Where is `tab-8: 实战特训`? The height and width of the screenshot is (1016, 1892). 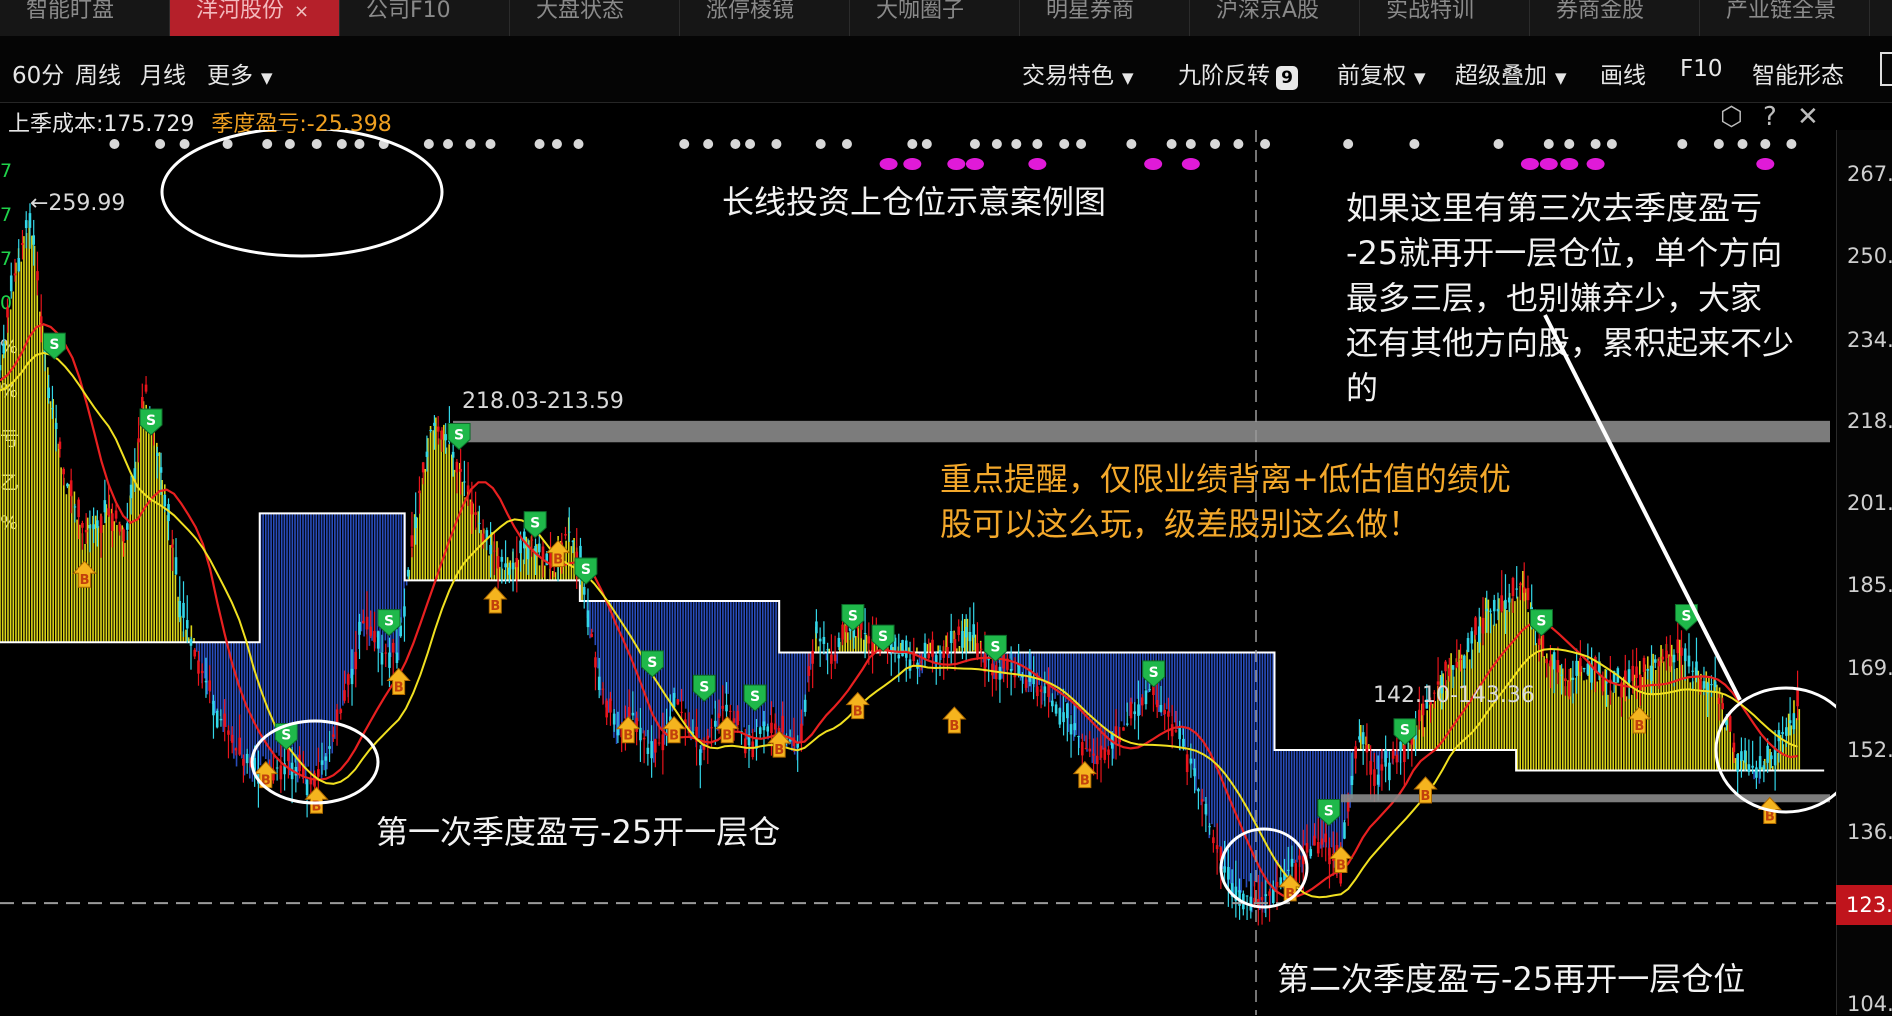 tab-8: 实战特训 is located at coordinates (1445, 18).